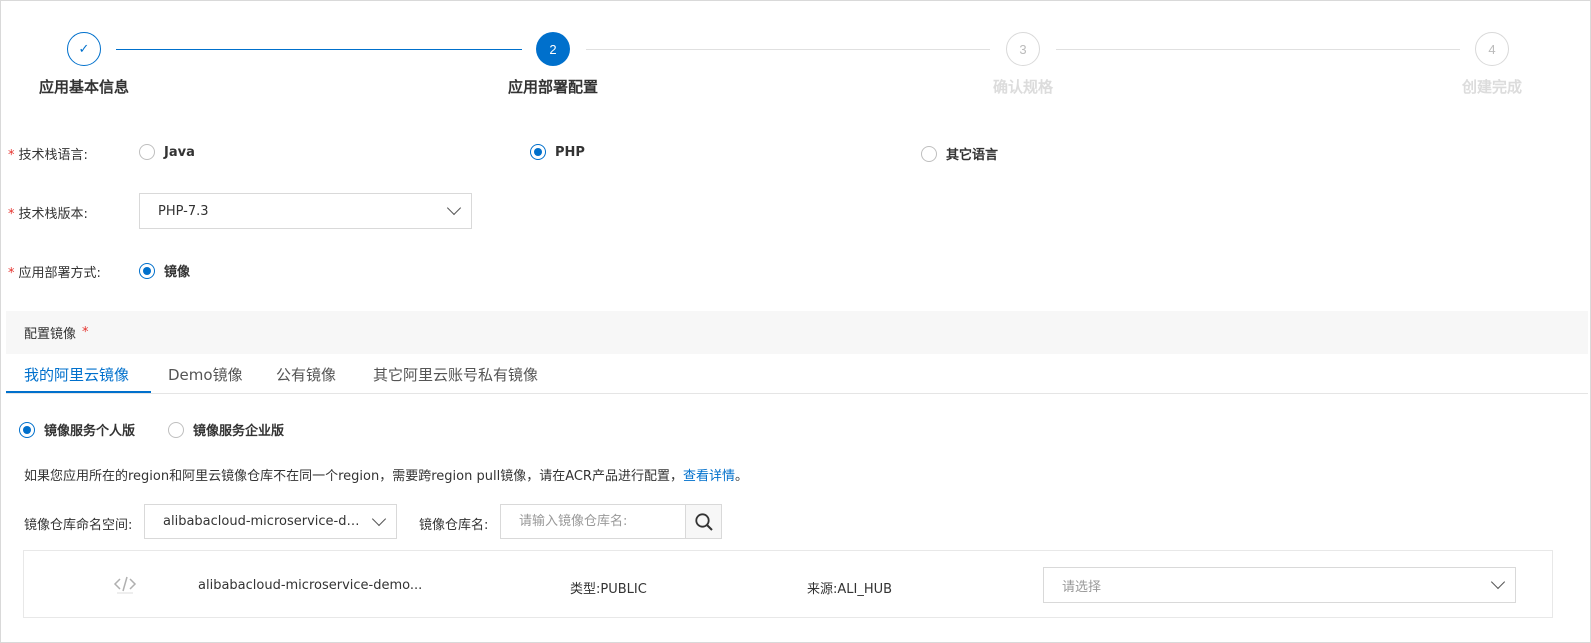 The width and height of the screenshot is (1591, 643). What do you see at coordinates (205, 374) in the screenshot?
I see `tab-demo-image: Demo镜像` at bounding box center [205, 374].